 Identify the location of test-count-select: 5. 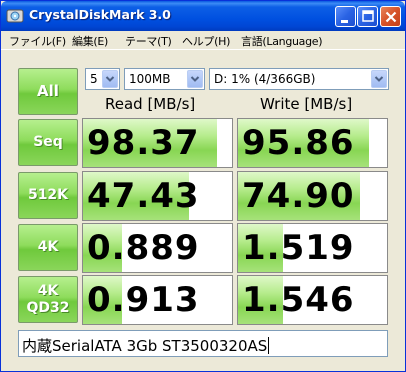
(102, 79).